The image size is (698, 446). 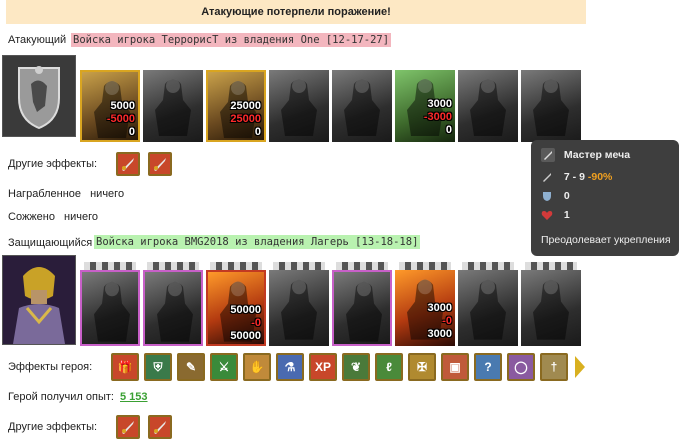 I want to click on loot-row: Награбленное ничего, so click(x=66, y=194).